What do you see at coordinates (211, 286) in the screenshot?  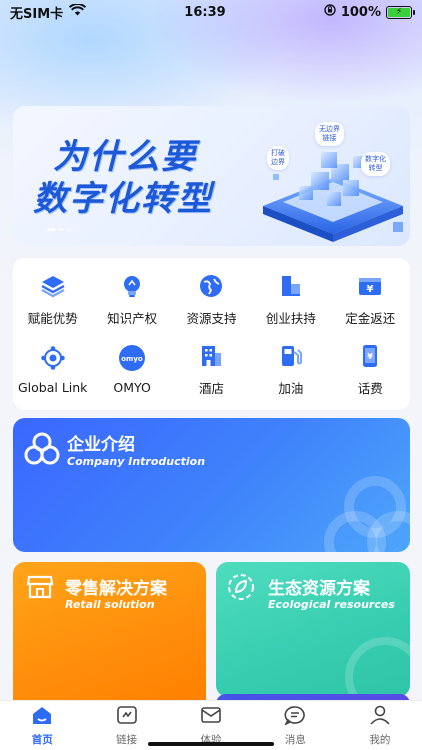 I see `globe-icon` at bounding box center [211, 286].